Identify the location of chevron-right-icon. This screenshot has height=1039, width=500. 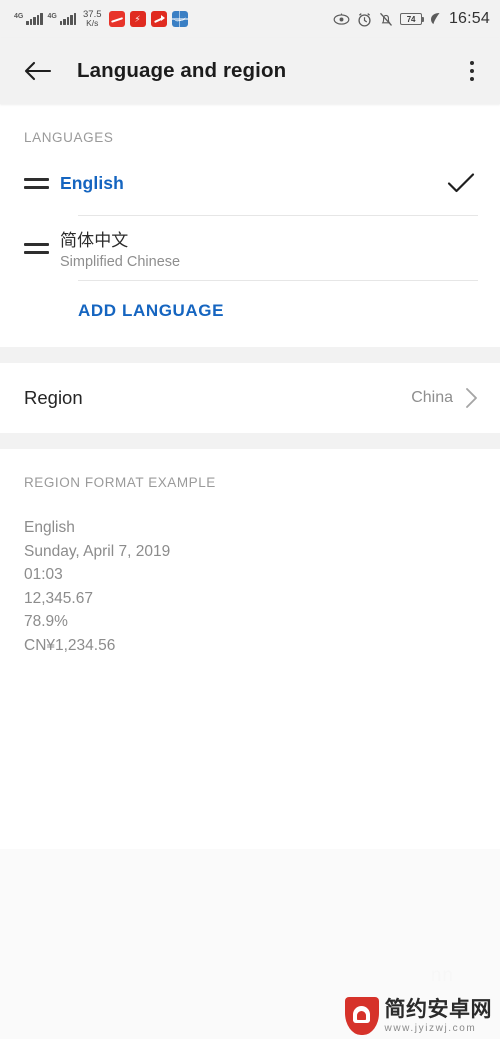
(471, 398).